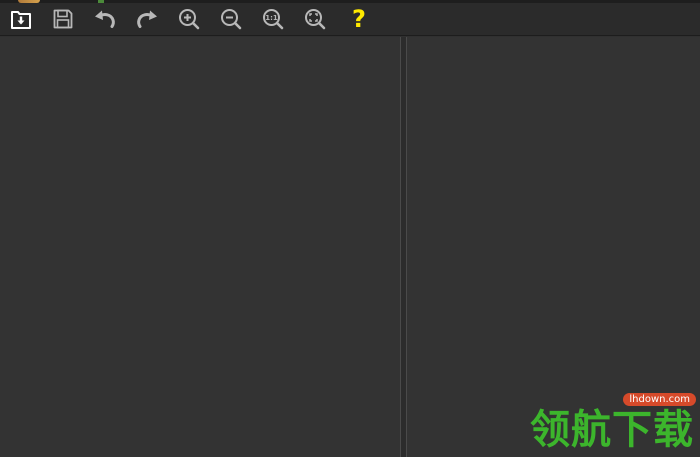 The height and width of the screenshot is (457, 700). I want to click on zoom-in-button, so click(189, 19).